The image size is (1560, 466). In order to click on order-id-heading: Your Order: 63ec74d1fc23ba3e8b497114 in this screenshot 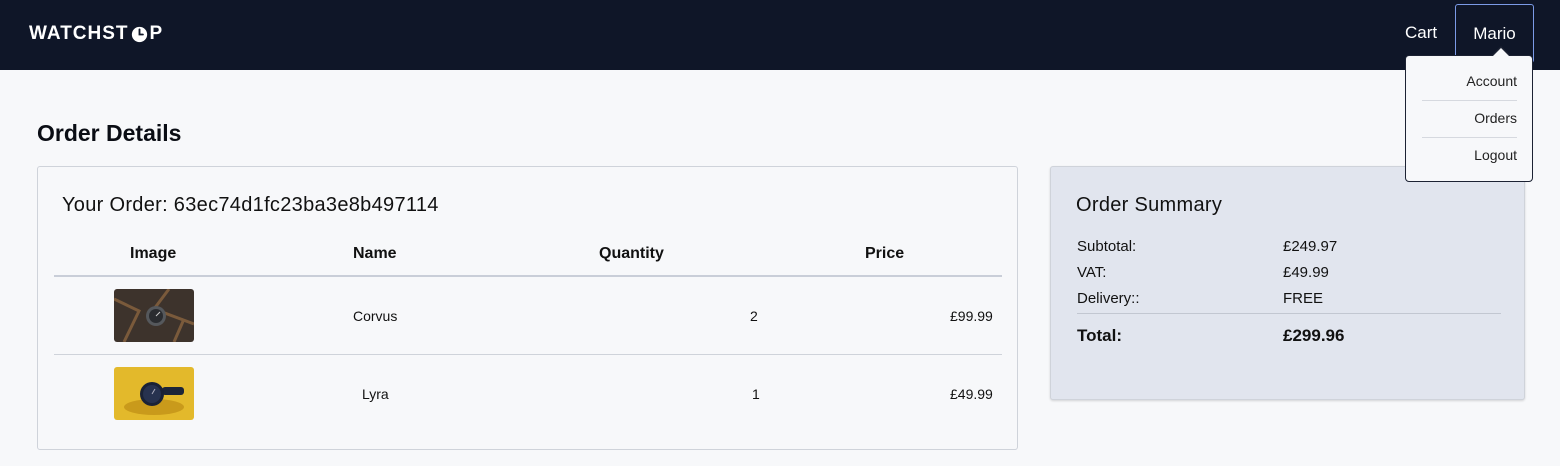, I will do `click(250, 205)`.